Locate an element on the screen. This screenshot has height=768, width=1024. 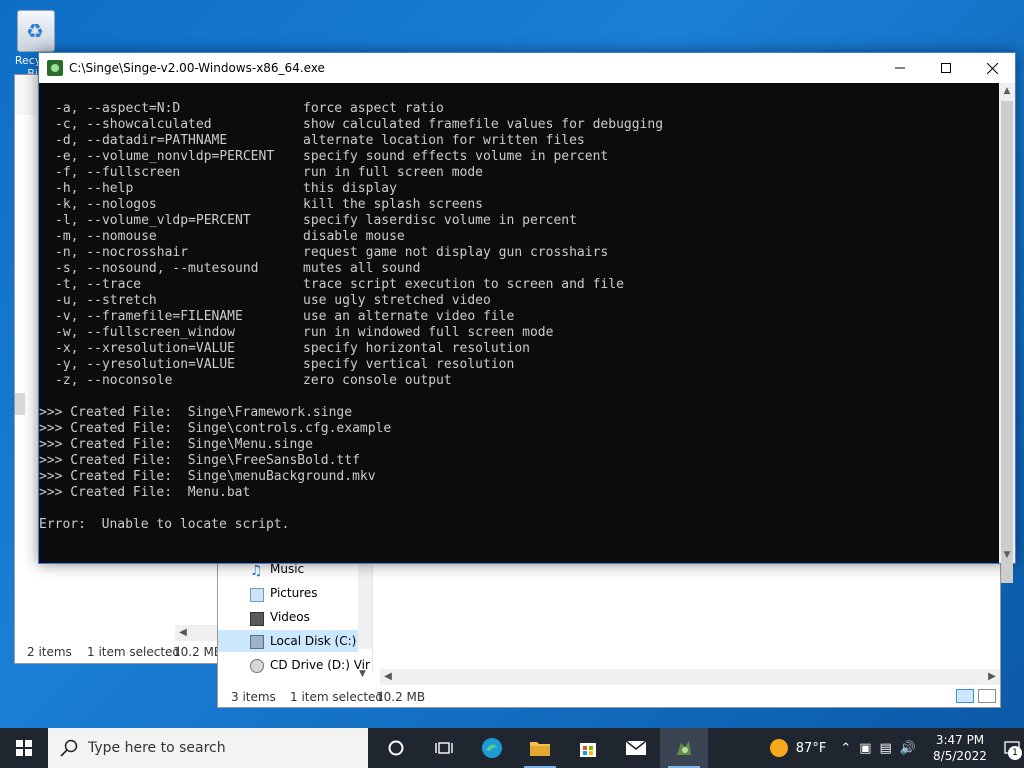
option-flag: -u, --stretch is located at coordinates (106, 300).